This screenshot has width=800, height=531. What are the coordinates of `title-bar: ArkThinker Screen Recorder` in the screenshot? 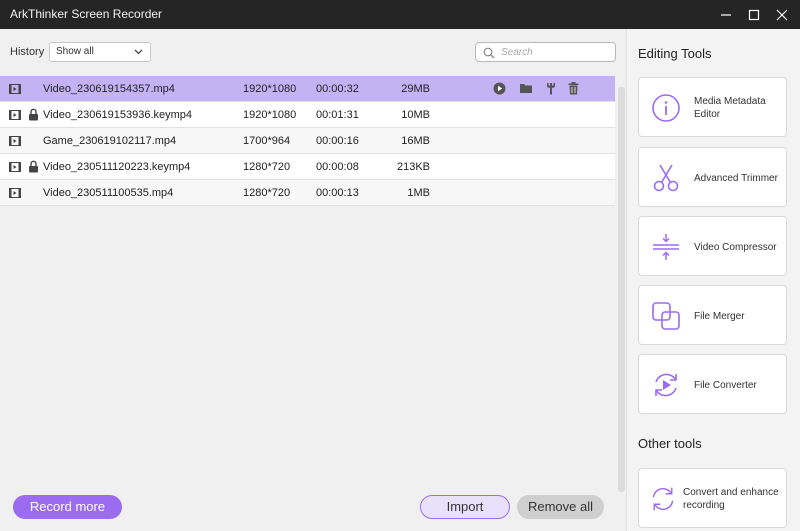 It's located at (400, 14).